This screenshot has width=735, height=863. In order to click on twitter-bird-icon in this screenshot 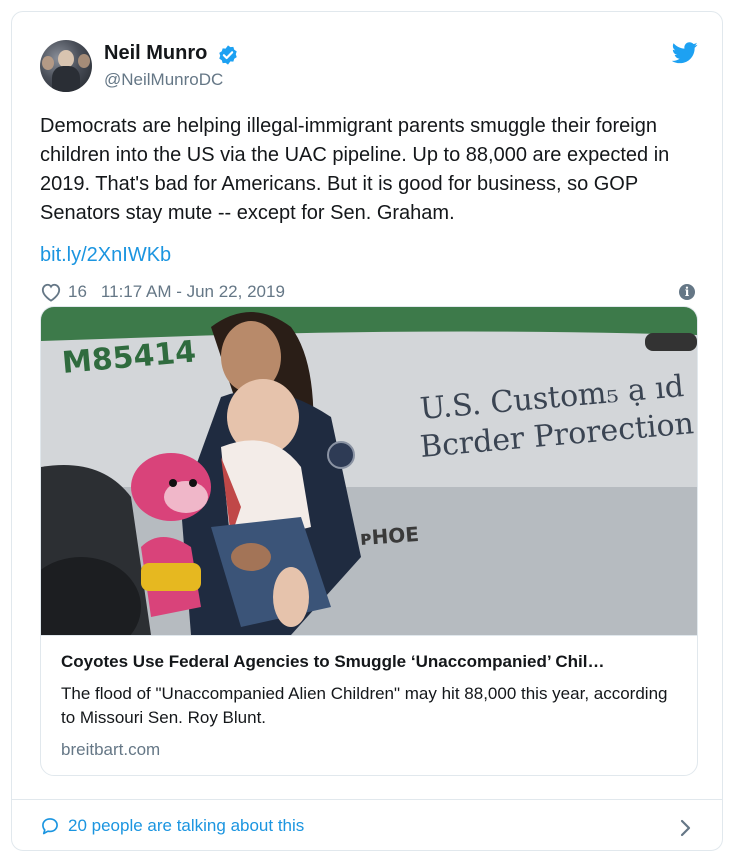, I will do `click(685, 53)`.